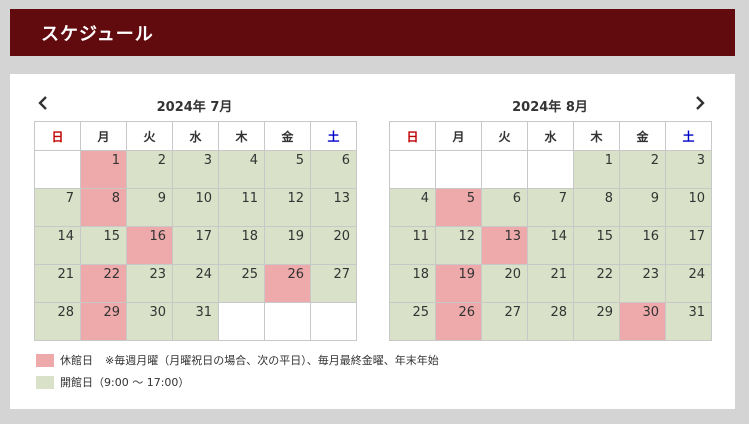 Image resolution: width=749 pixels, height=424 pixels. What do you see at coordinates (111, 312) in the screenshot?
I see `day-number: 29` at bounding box center [111, 312].